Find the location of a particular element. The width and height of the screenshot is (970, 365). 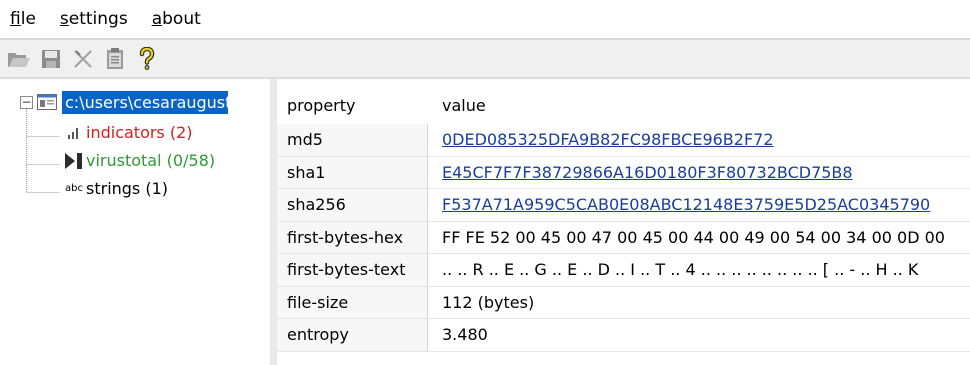

save-button is located at coordinates (51, 59).